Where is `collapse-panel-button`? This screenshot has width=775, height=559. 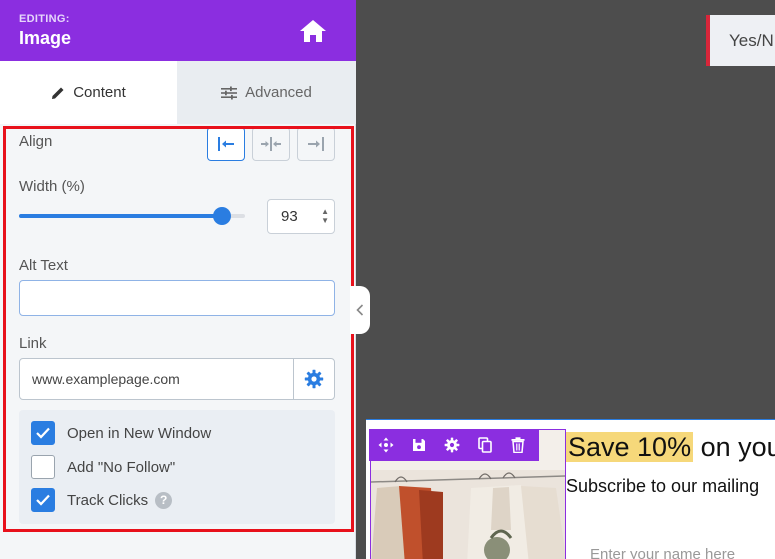 collapse-panel-button is located at coordinates (360, 310).